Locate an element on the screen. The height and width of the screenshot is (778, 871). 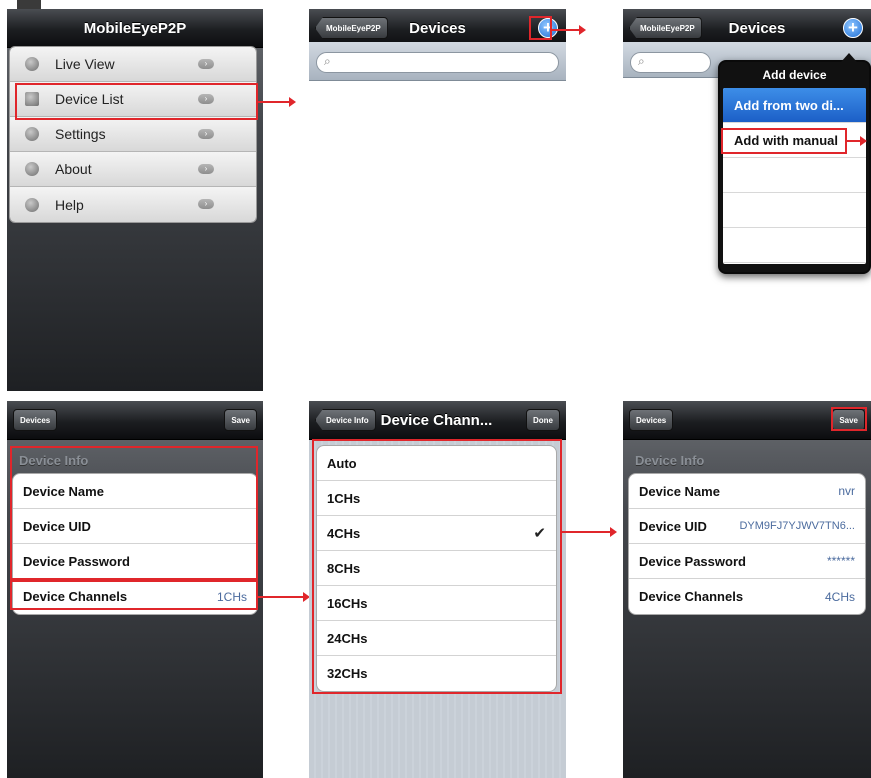
device-list-icon is located at coordinates (32, 99).